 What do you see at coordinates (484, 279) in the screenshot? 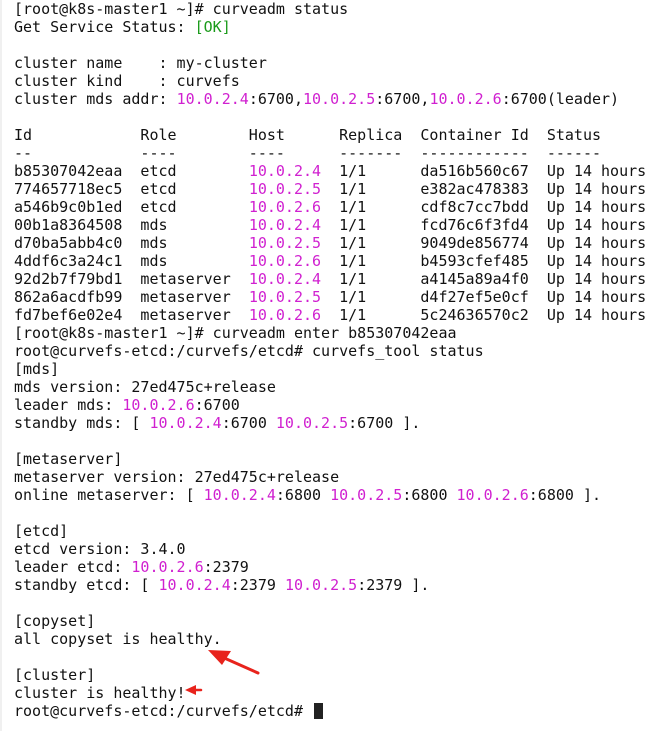
I see `terminal-text: 1/1 a4145a89a4f0 Up 14 hours` at bounding box center [484, 279].